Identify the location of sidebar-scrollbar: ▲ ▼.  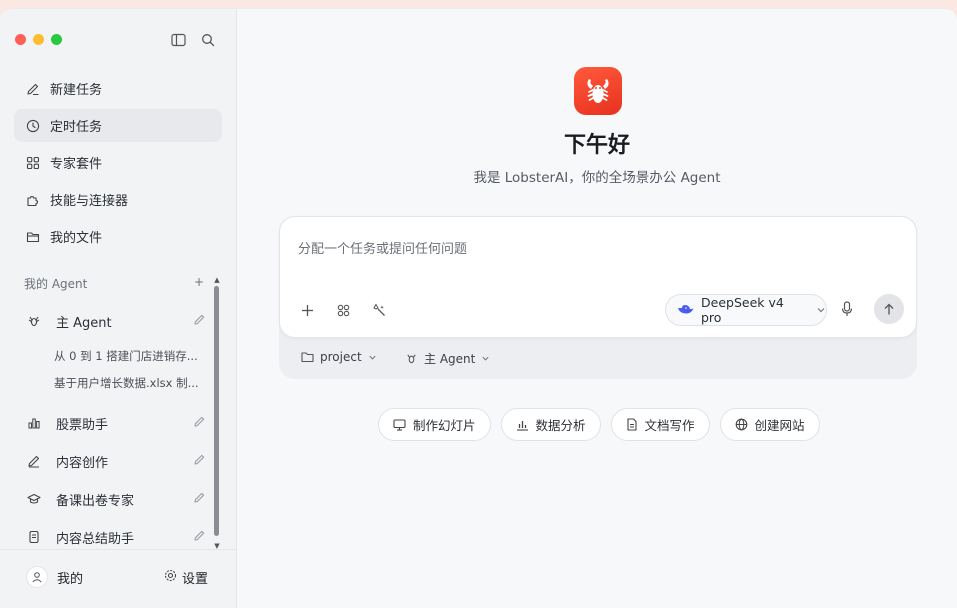
(217, 413).